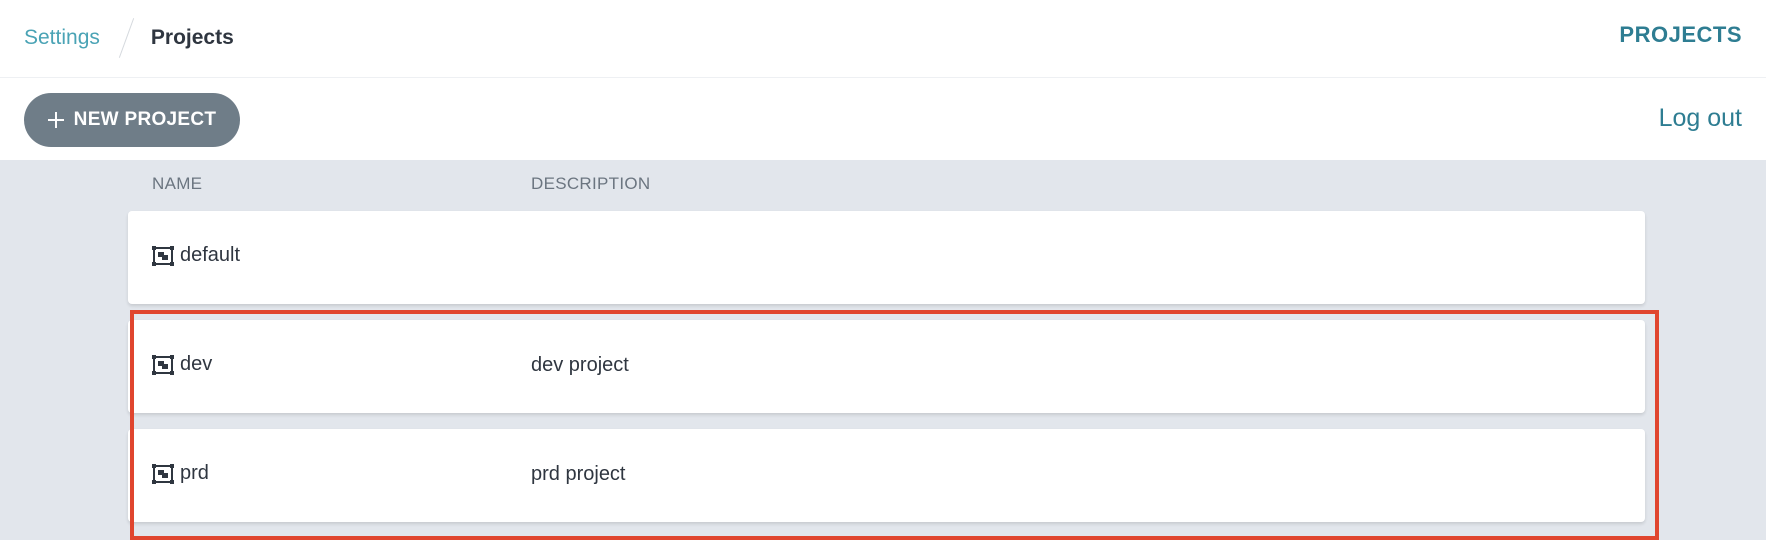 The height and width of the screenshot is (540, 1766). Describe the element at coordinates (177, 184) in the screenshot. I see `column-header-name: NAME` at that location.